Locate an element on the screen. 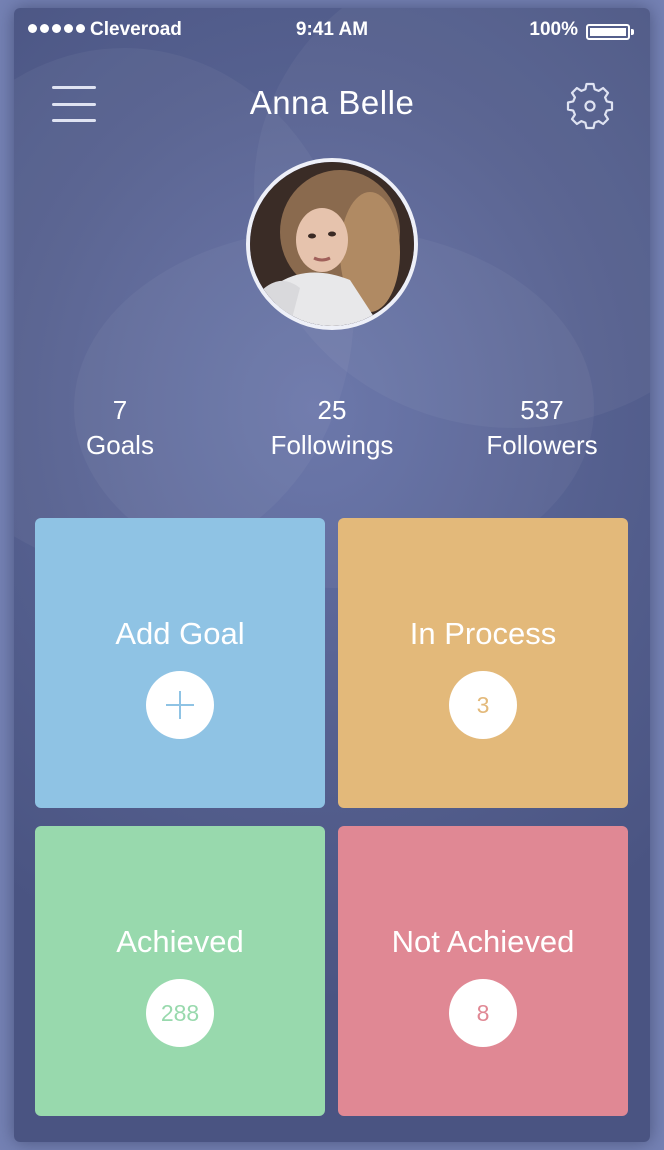 The width and height of the screenshot is (664, 1150). profile-stats: 7 Goals 25 Followings 537 Followers is located at coordinates (332, 433).